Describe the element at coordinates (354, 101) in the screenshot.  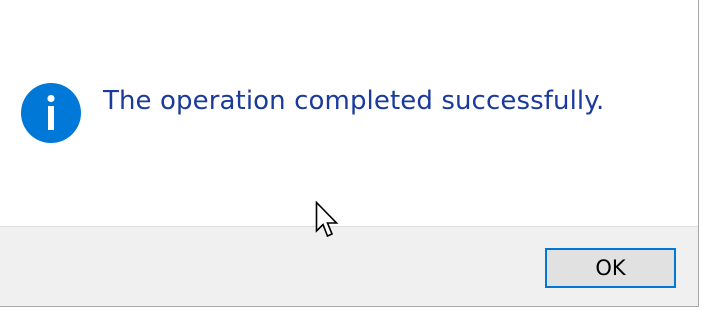
I see `dialog-message: The operation completed successfully.` at that location.